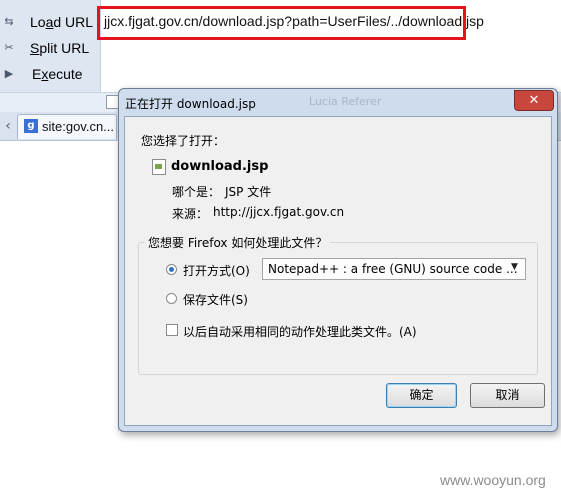 The width and height of the screenshot is (561, 492). I want to click on execute-button: ▶ Execute, so click(50, 74).